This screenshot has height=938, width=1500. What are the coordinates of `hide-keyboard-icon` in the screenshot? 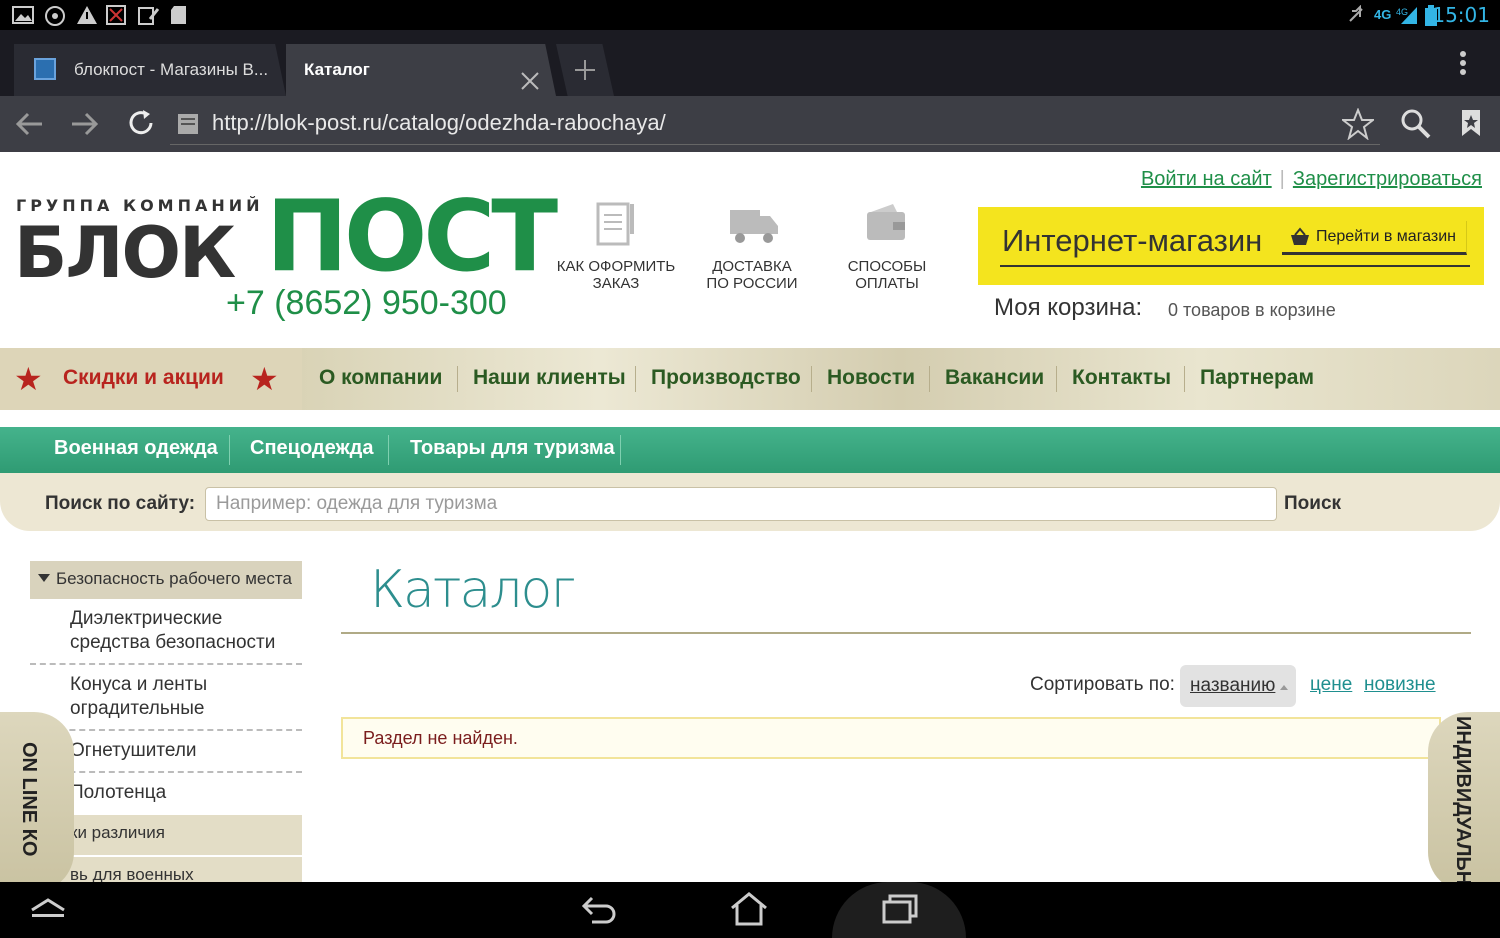 It's located at (48, 910).